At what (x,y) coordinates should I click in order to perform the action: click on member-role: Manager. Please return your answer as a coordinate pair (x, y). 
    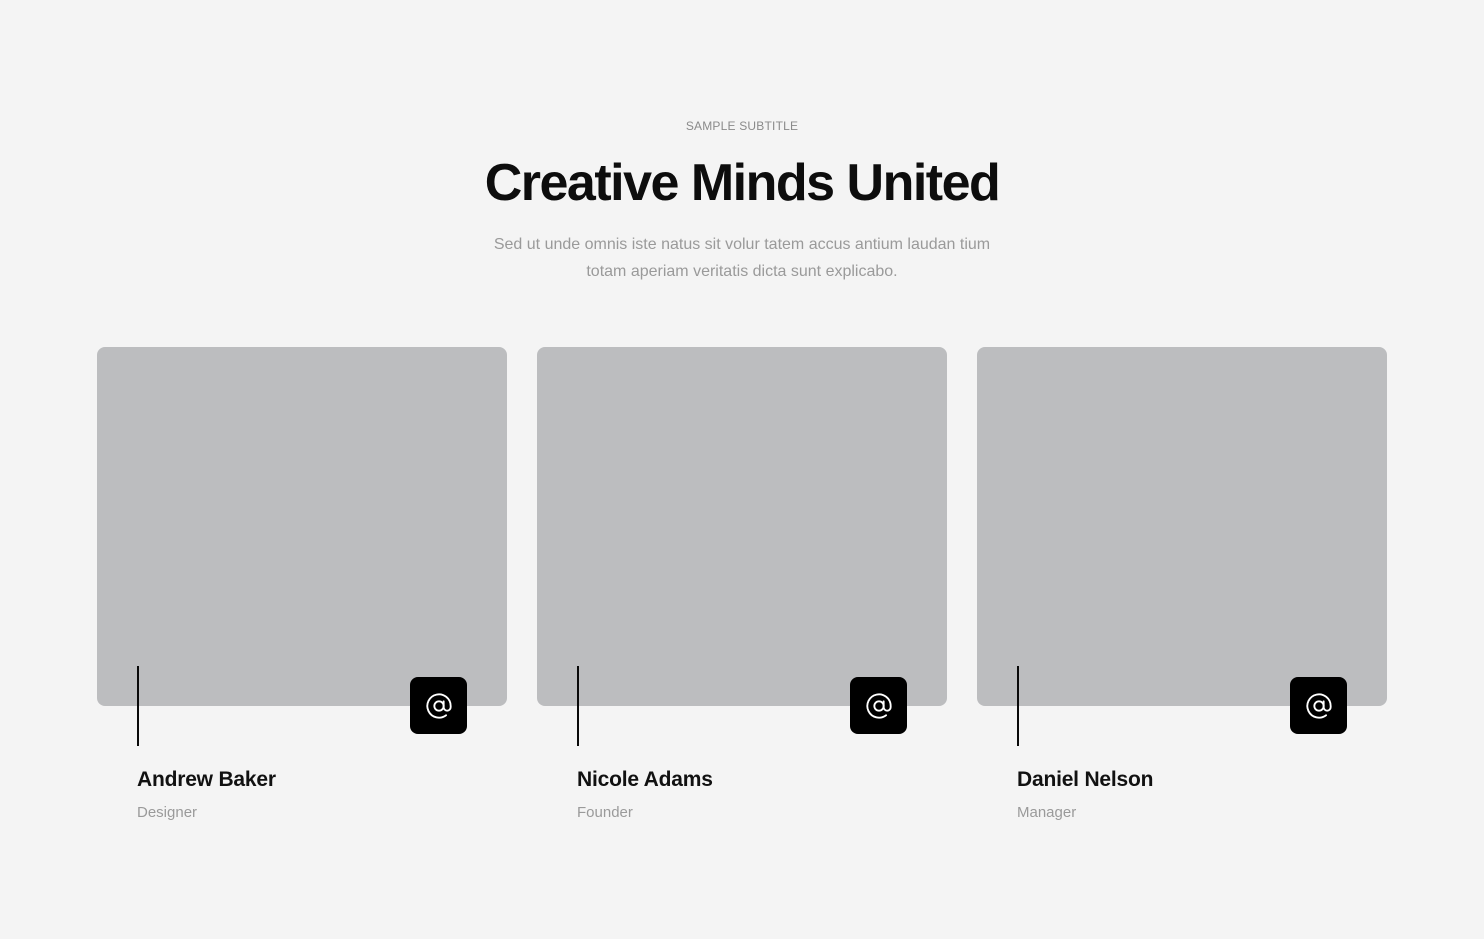
    Looking at the image, I should click on (1047, 812).